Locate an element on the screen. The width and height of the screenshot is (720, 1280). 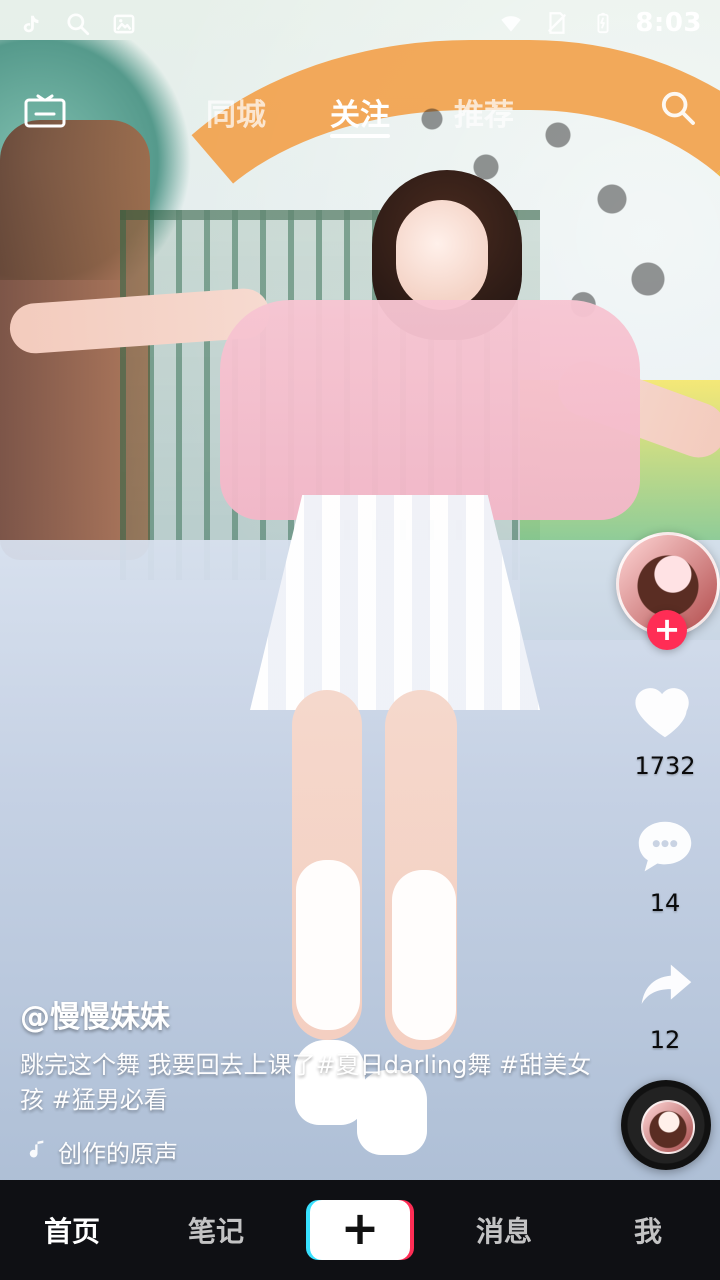
comment-action: 14 is located at coordinates (665, 865).